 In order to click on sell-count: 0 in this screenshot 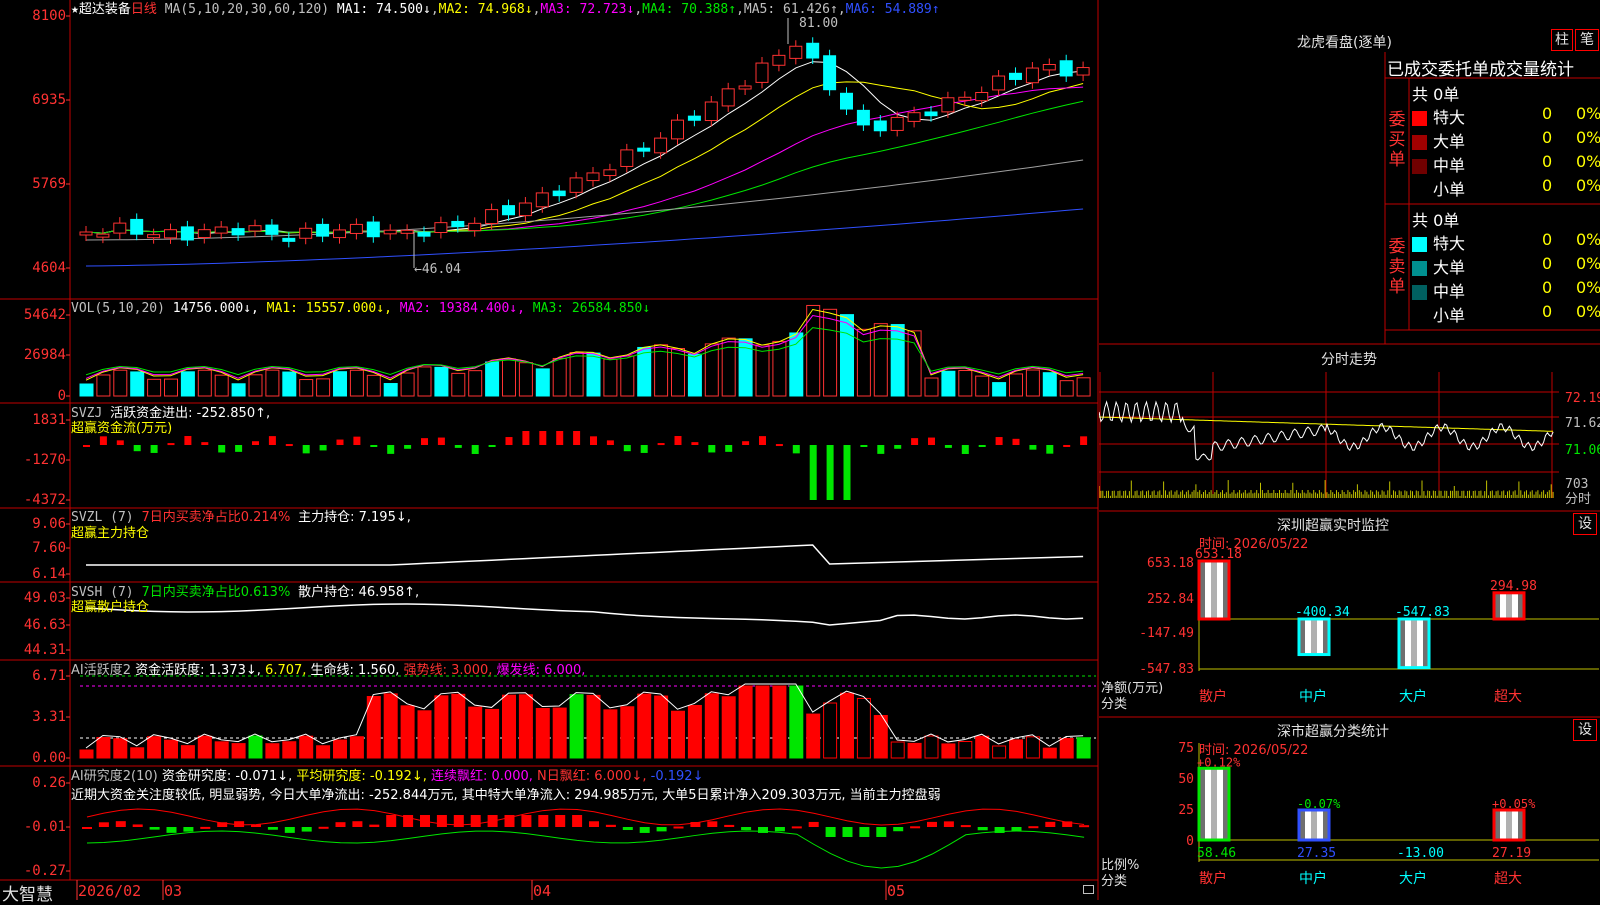, I will do `click(1547, 239)`.